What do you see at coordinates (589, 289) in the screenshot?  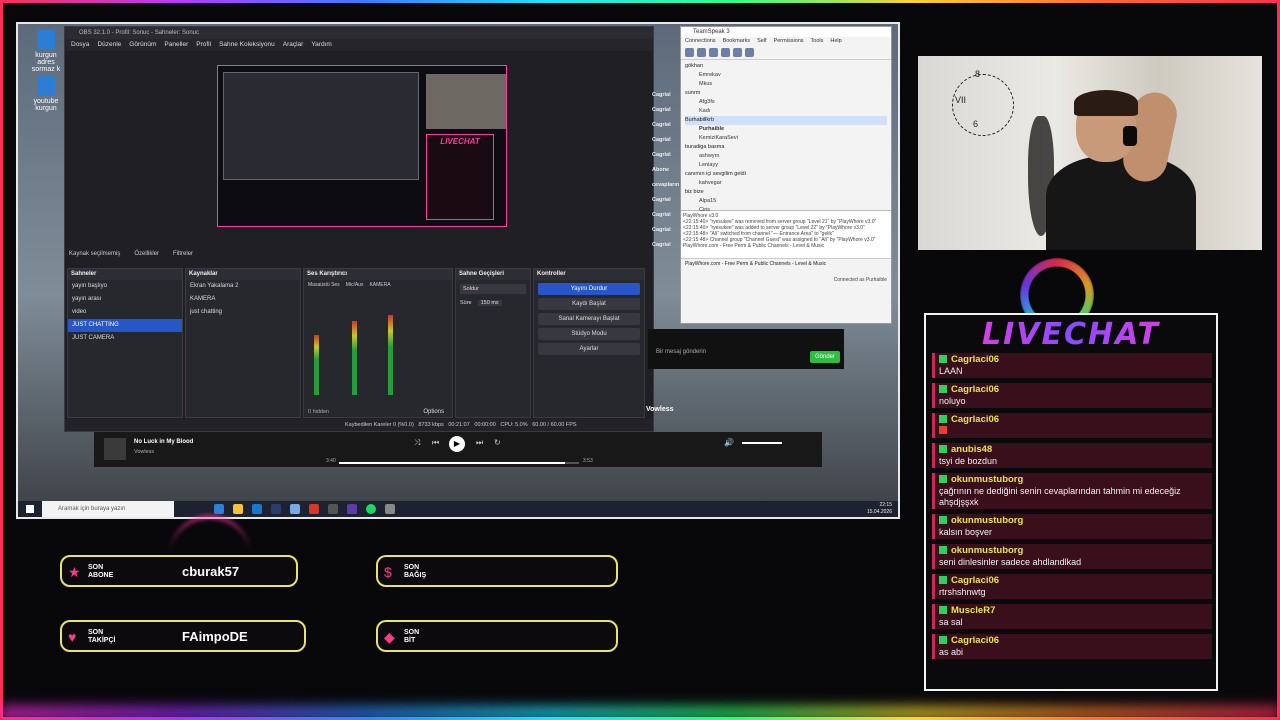 I see `stop-stream-button: Yayını Durdur` at bounding box center [589, 289].